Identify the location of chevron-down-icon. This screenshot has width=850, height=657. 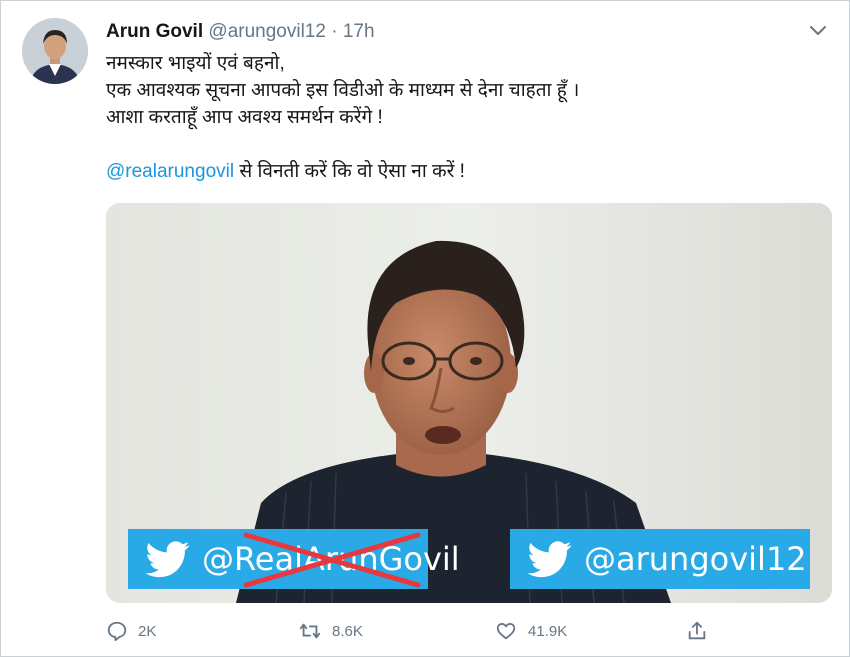
(818, 30).